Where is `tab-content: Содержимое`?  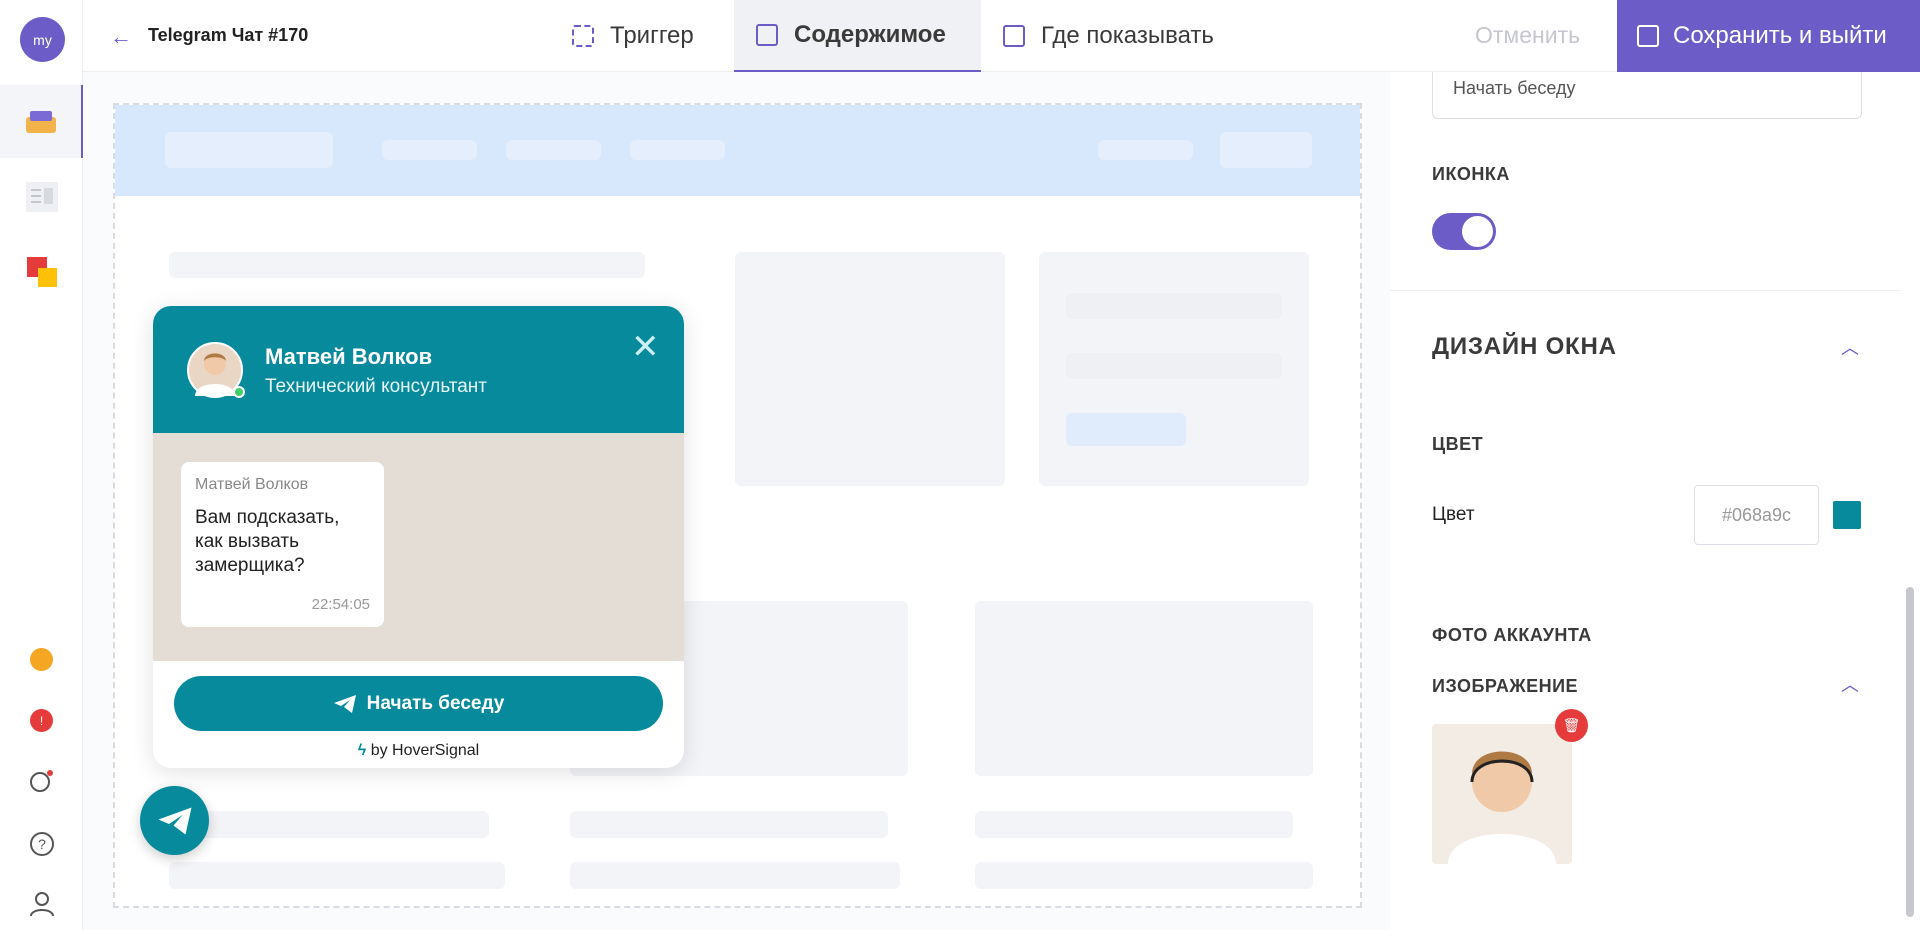 tab-content: Содержимое is located at coordinates (857, 36).